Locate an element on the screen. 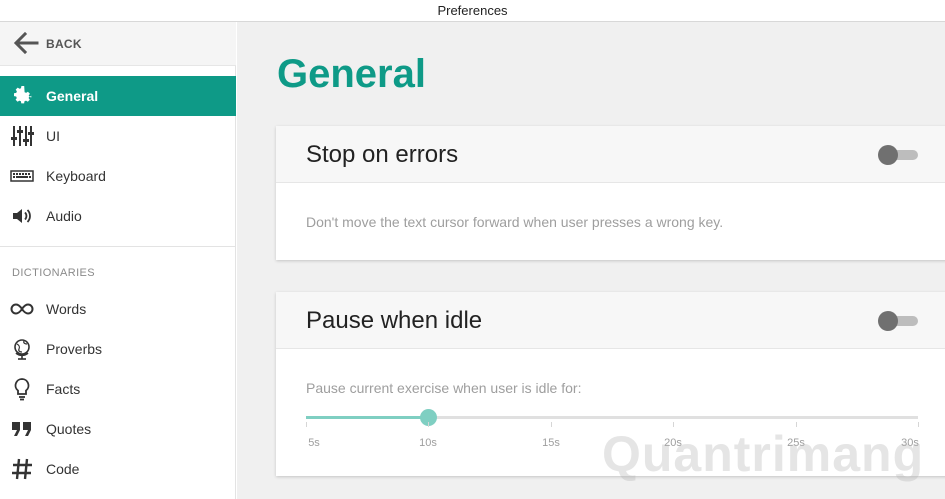 This screenshot has height=499, width=945. page-title: General is located at coordinates (351, 74).